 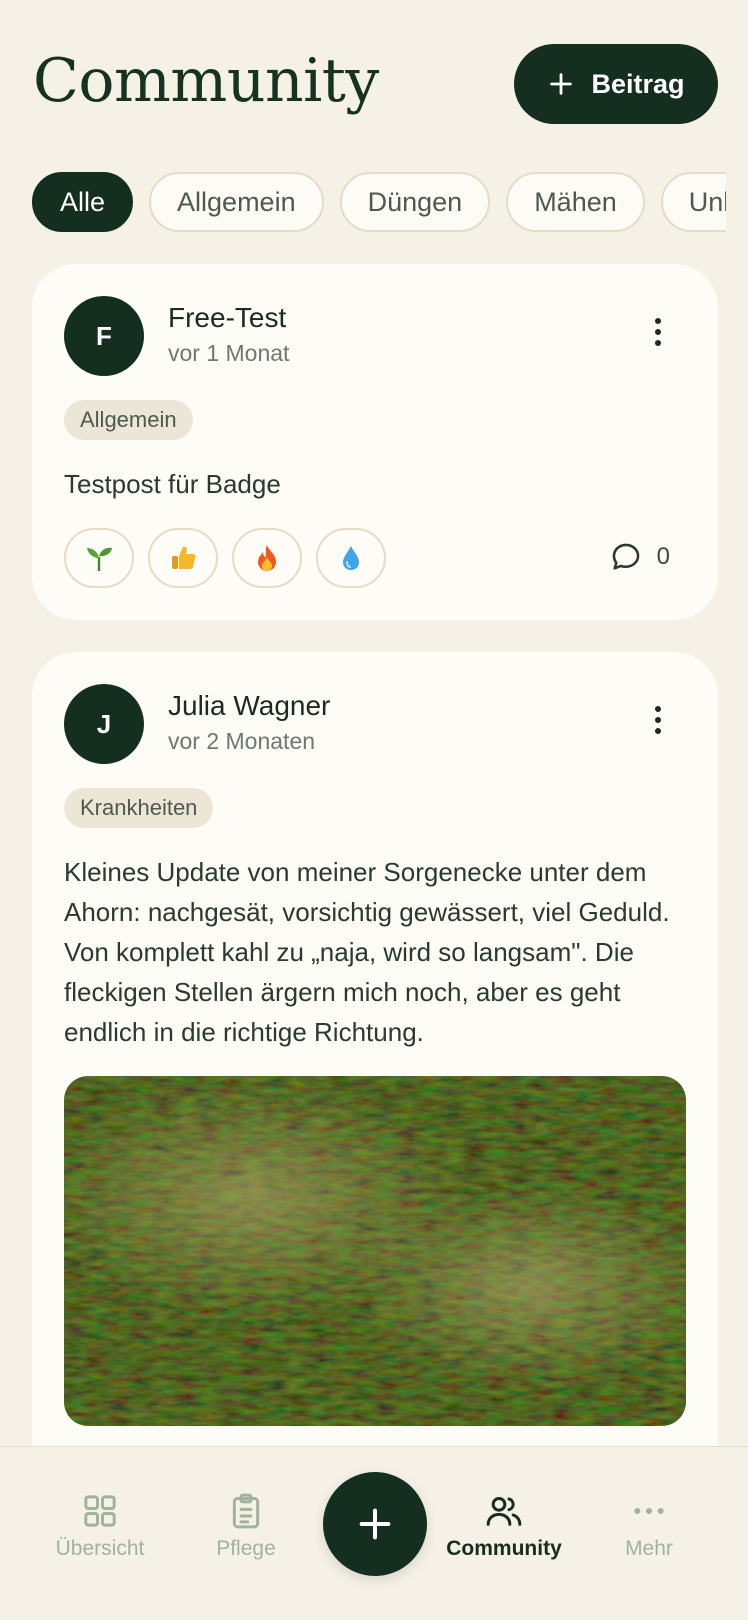 What do you see at coordinates (128, 420) in the screenshot?
I see `post-category-tag: Allgemein` at bounding box center [128, 420].